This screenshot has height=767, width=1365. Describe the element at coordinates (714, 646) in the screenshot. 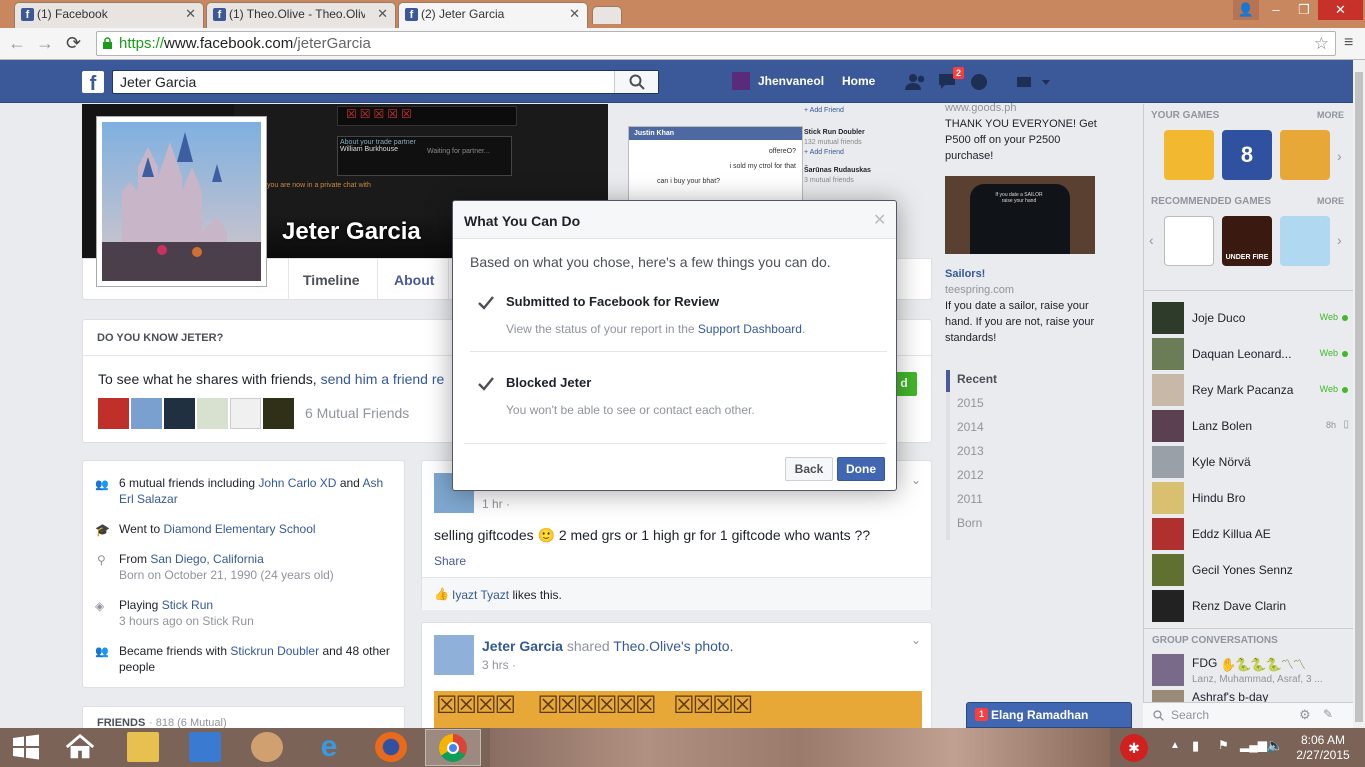

I see `photo-link: photo.` at that location.